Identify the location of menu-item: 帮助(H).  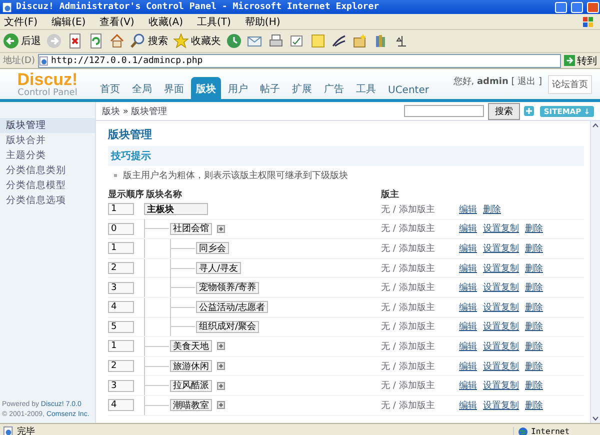
(262, 21).